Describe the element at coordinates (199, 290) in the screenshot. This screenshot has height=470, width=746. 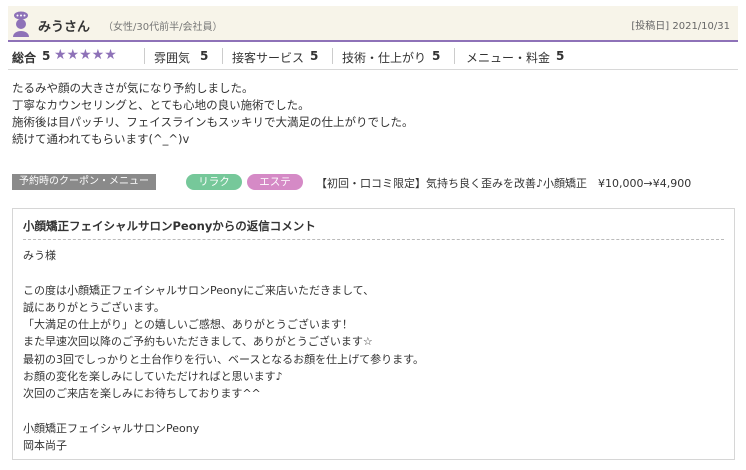
I see `reply-line: この度は小顔矯正フェイシャルサロンPeonyにご来店いただきまして、` at that location.